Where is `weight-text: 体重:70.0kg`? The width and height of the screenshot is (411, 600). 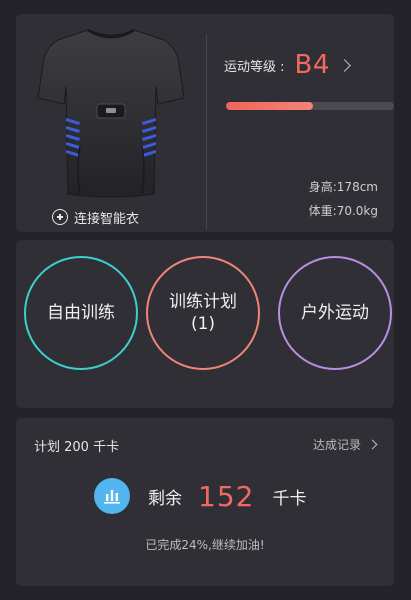 weight-text: 体重:70.0kg is located at coordinates (343, 211).